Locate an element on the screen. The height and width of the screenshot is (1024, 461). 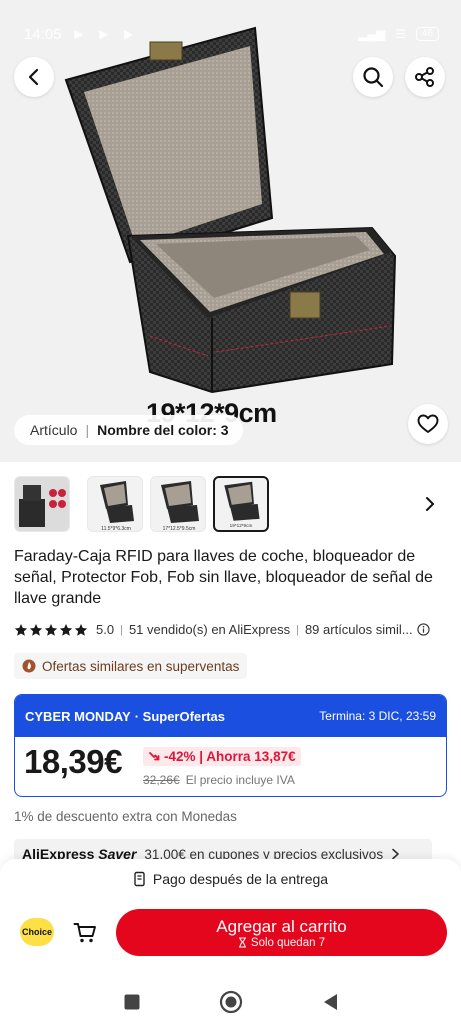
tax-note: El precio incluye IVA is located at coordinates (240, 780).